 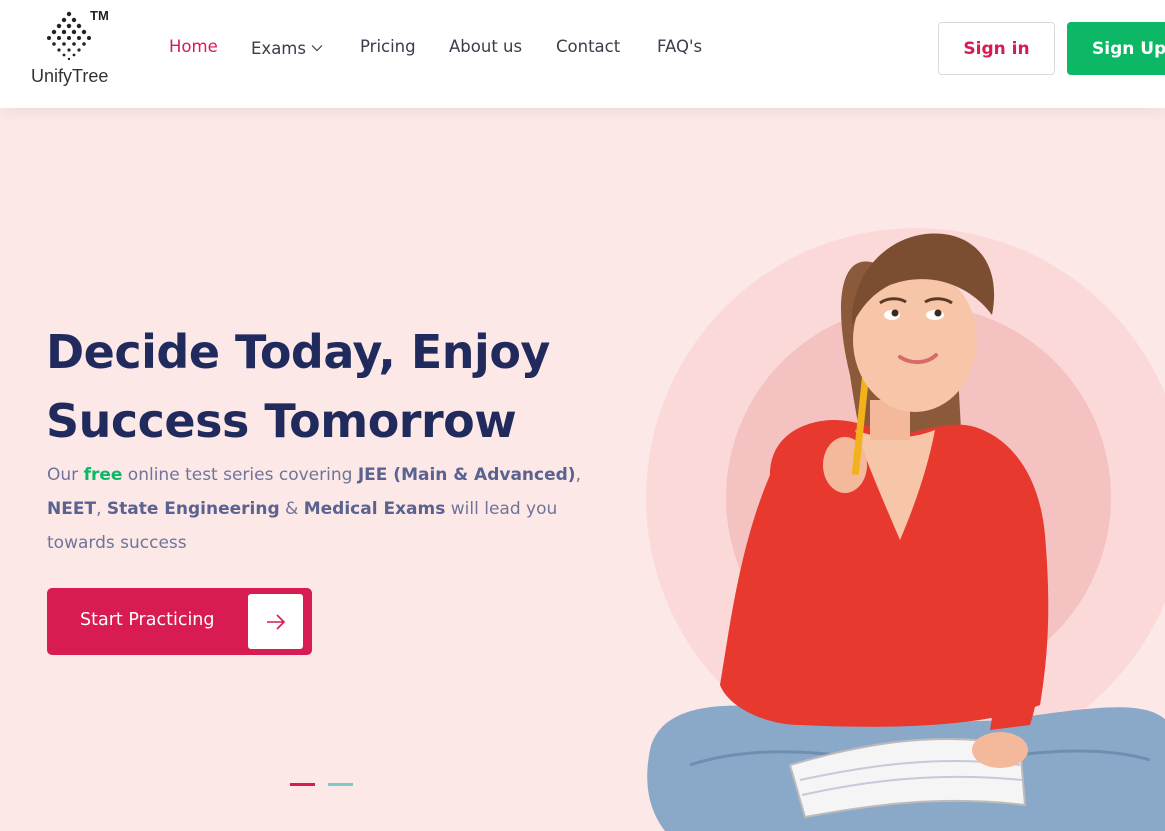 I want to click on hero-title: Decide Today, Enjoy Success Tomorrow, so click(x=326, y=387).